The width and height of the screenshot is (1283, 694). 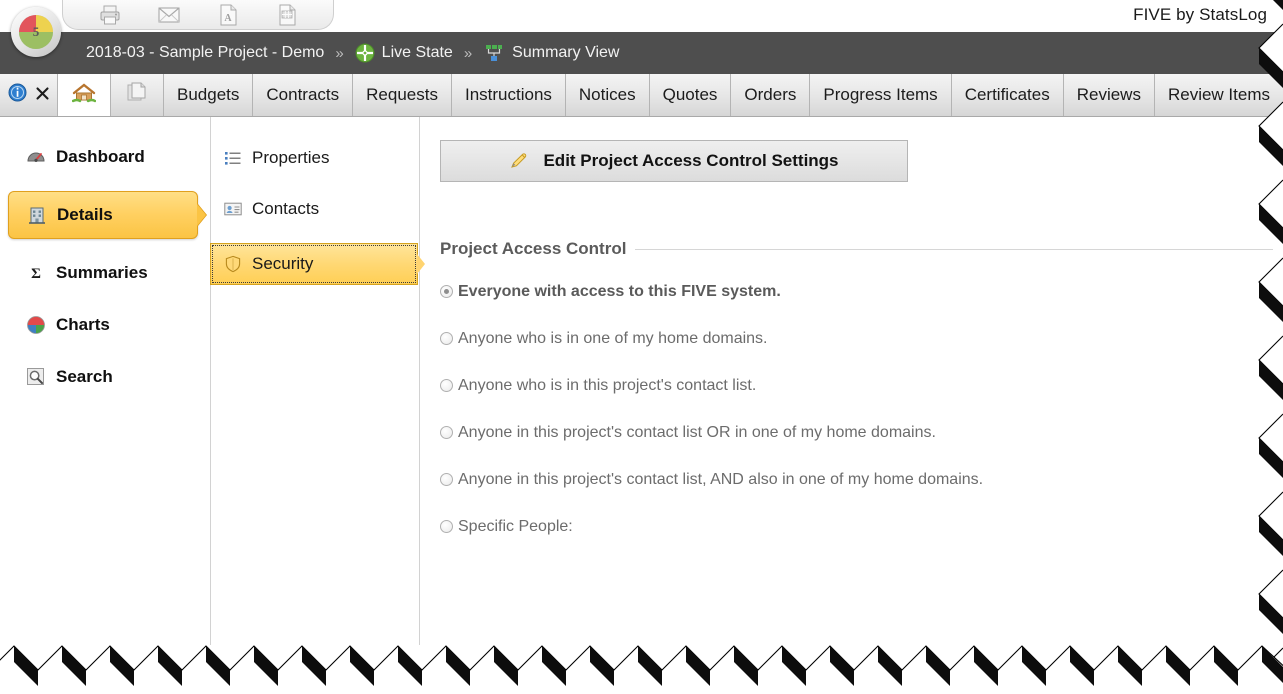 What do you see at coordinates (417, 53) in the screenshot?
I see `breadcrumb-state: Live State` at bounding box center [417, 53].